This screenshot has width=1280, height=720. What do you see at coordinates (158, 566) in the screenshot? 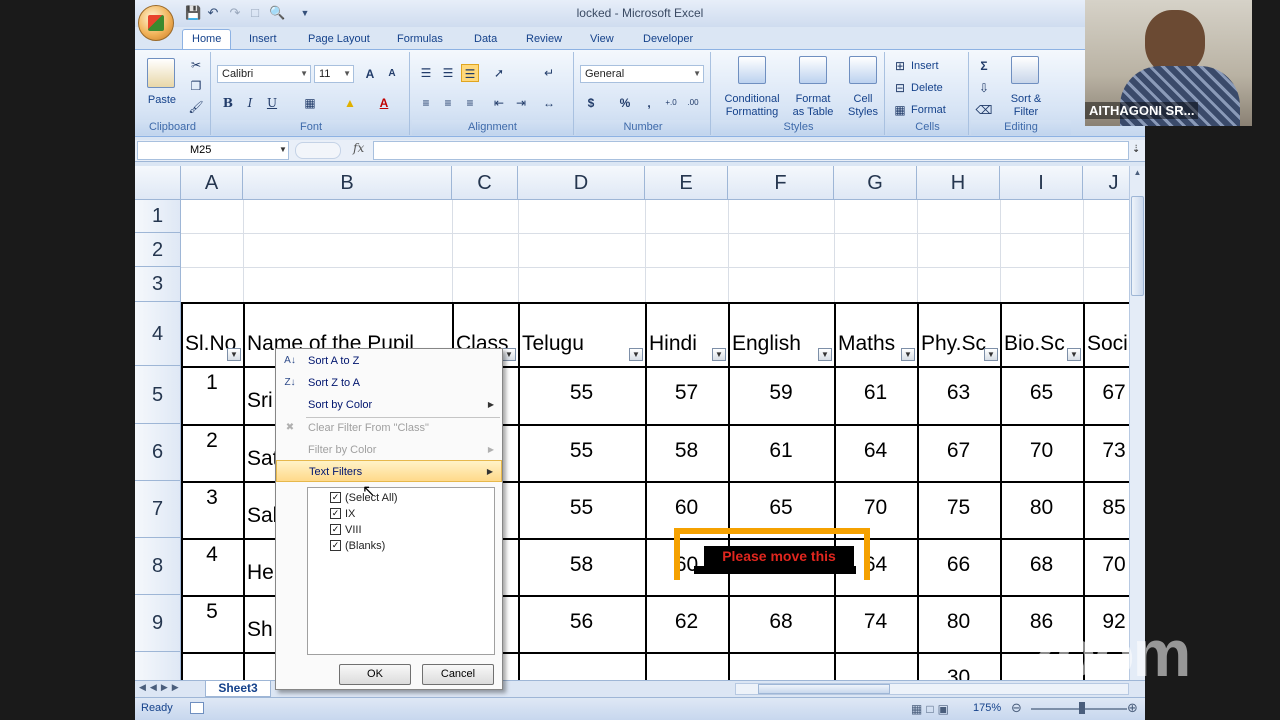
I see `row-header-8: 8` at bounding box center [158, 566].